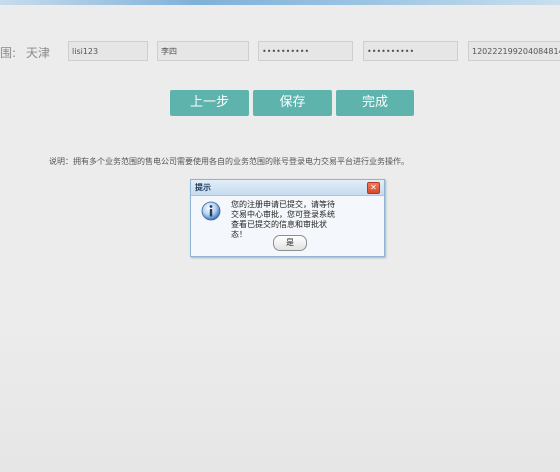 The image size is (560, 472). What do you see at coordinates (410, 51) in the screenshot?
I see `confirm-password-field: ••••••••••` at bounding box center [410, 51].